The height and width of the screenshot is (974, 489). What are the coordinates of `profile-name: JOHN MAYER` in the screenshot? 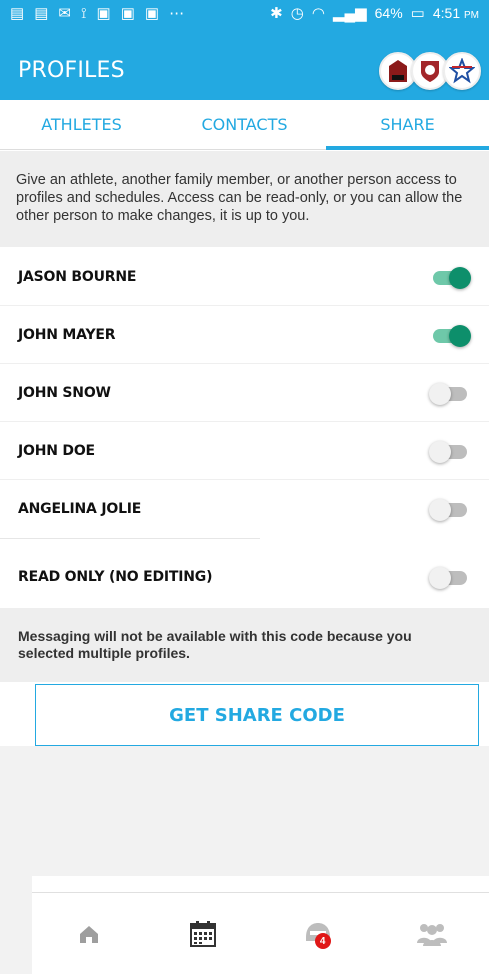 It's located at (67, 334).